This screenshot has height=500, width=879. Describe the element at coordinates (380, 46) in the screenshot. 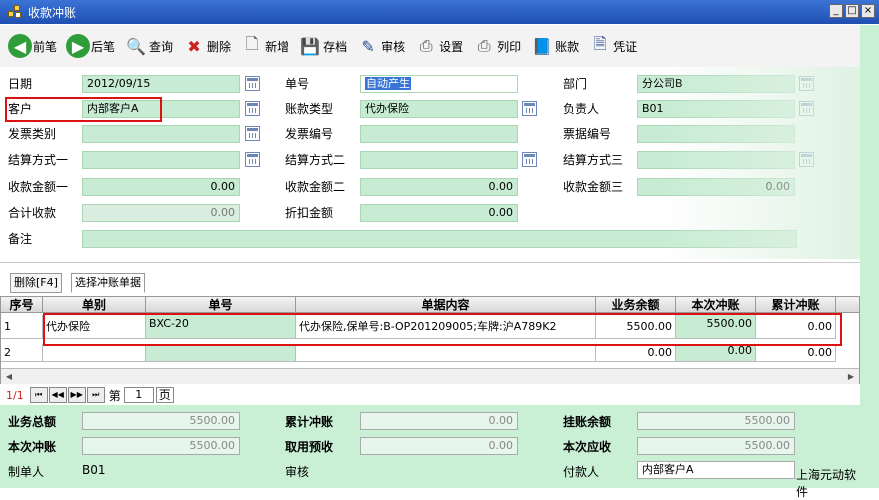

I see `review-button: ✎ 审核` at that location.